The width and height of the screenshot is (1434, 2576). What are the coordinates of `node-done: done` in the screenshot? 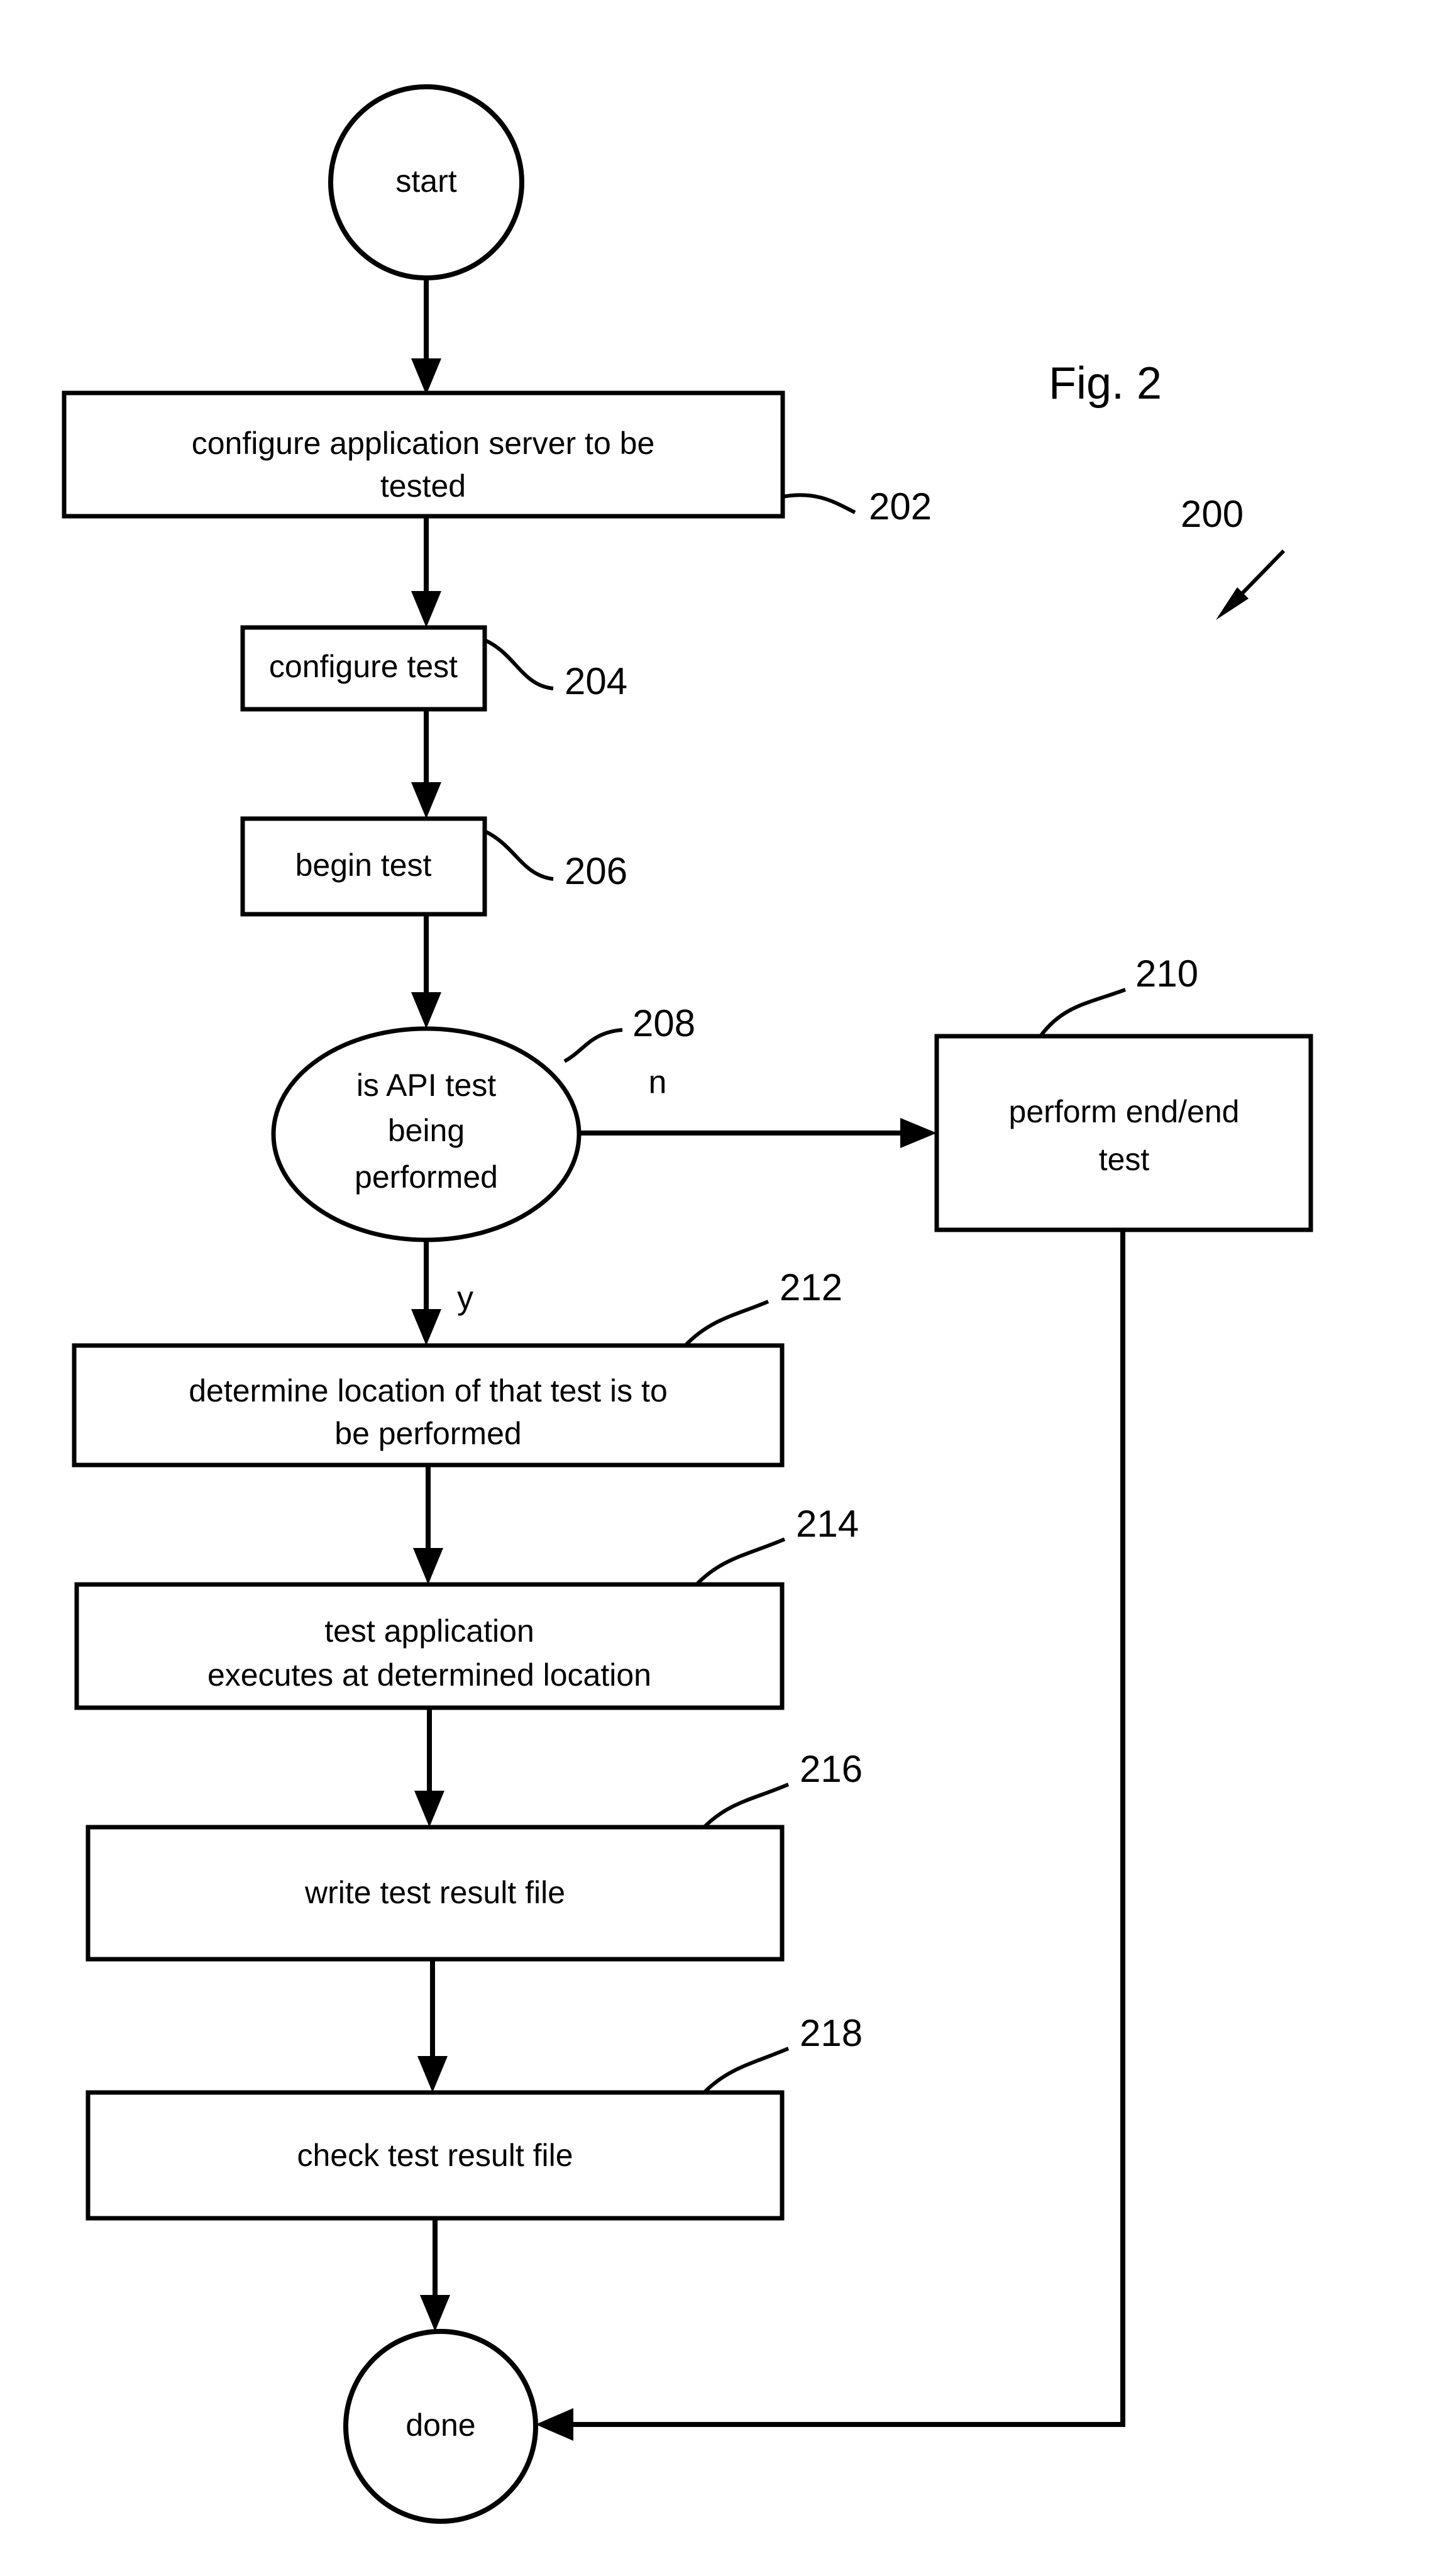 It's located at (441, 2426).